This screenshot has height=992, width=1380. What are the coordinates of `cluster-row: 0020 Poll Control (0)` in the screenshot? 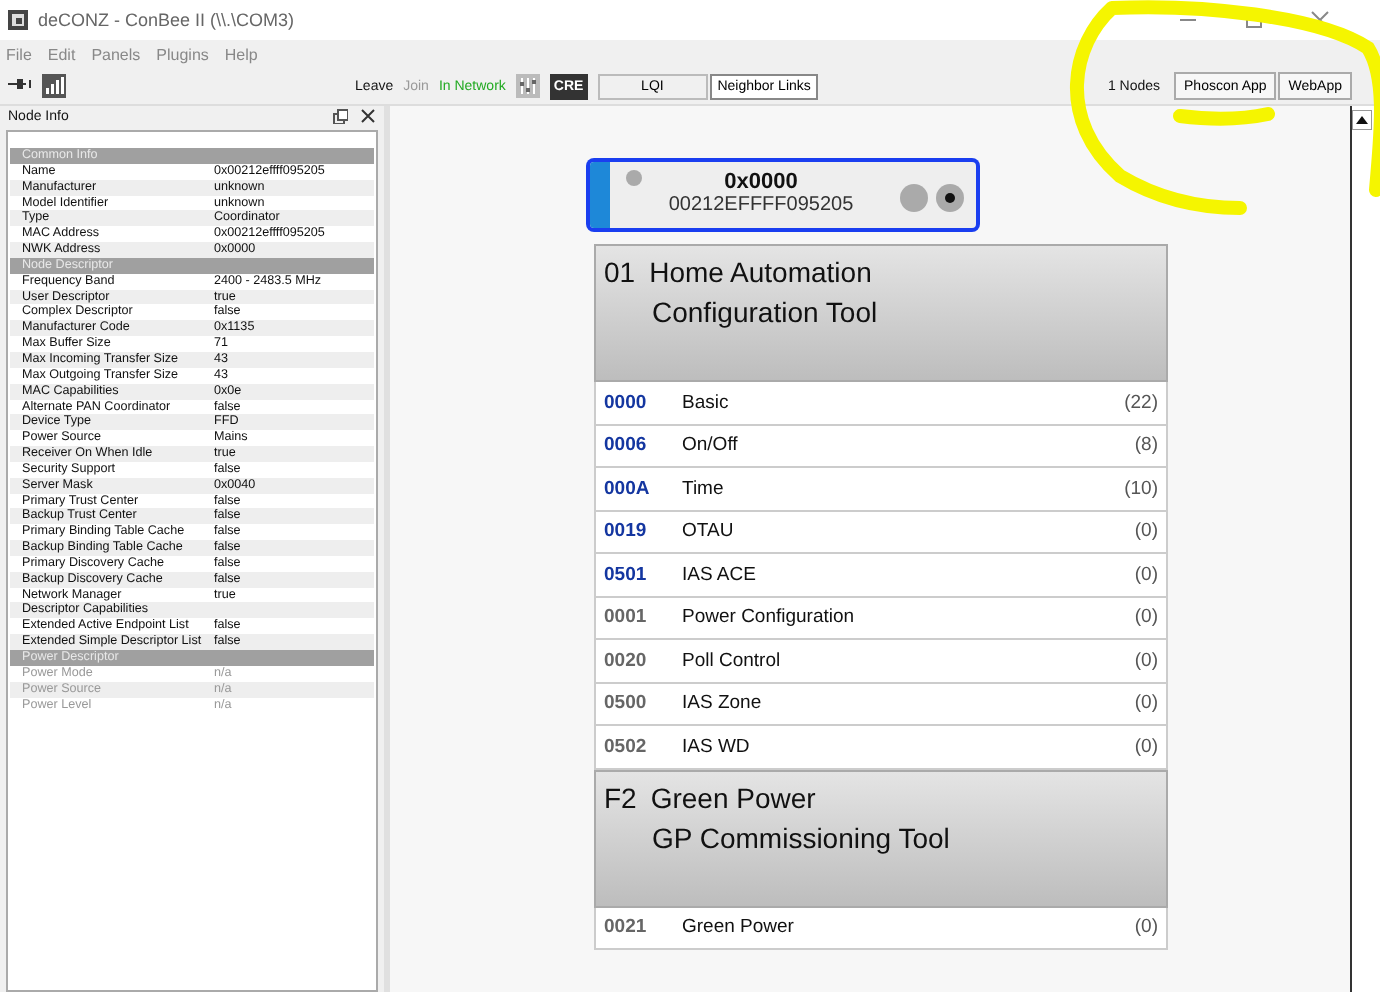 It's located at (881, 661).